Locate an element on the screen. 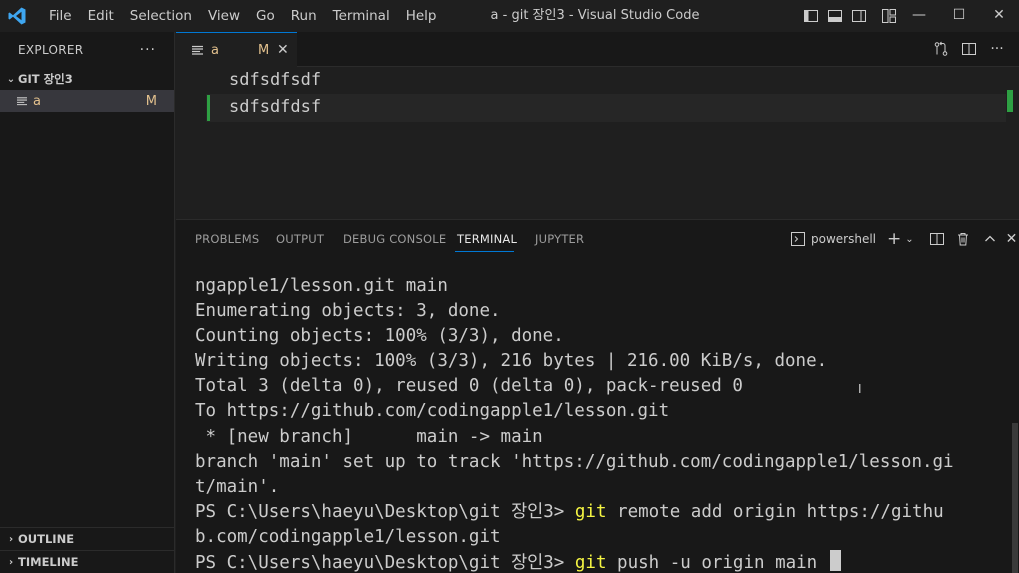  terminal-line: b.com/codingapple1/lesson.git is located at coordinates (348, 536).